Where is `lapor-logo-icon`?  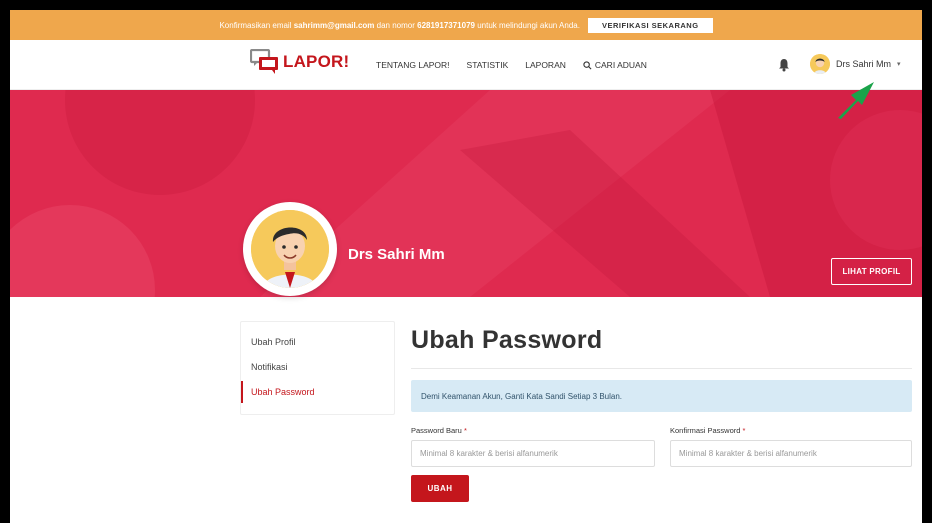
lapor-logo-icon is located at coordinates (264, 61).